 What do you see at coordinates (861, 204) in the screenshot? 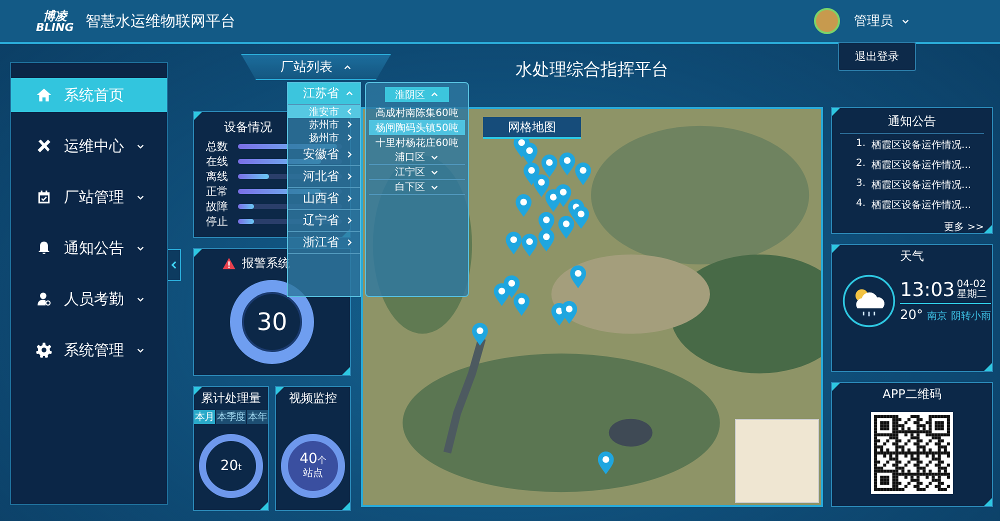
I see `notice-number: 4.` at bounding box center [861, 204].